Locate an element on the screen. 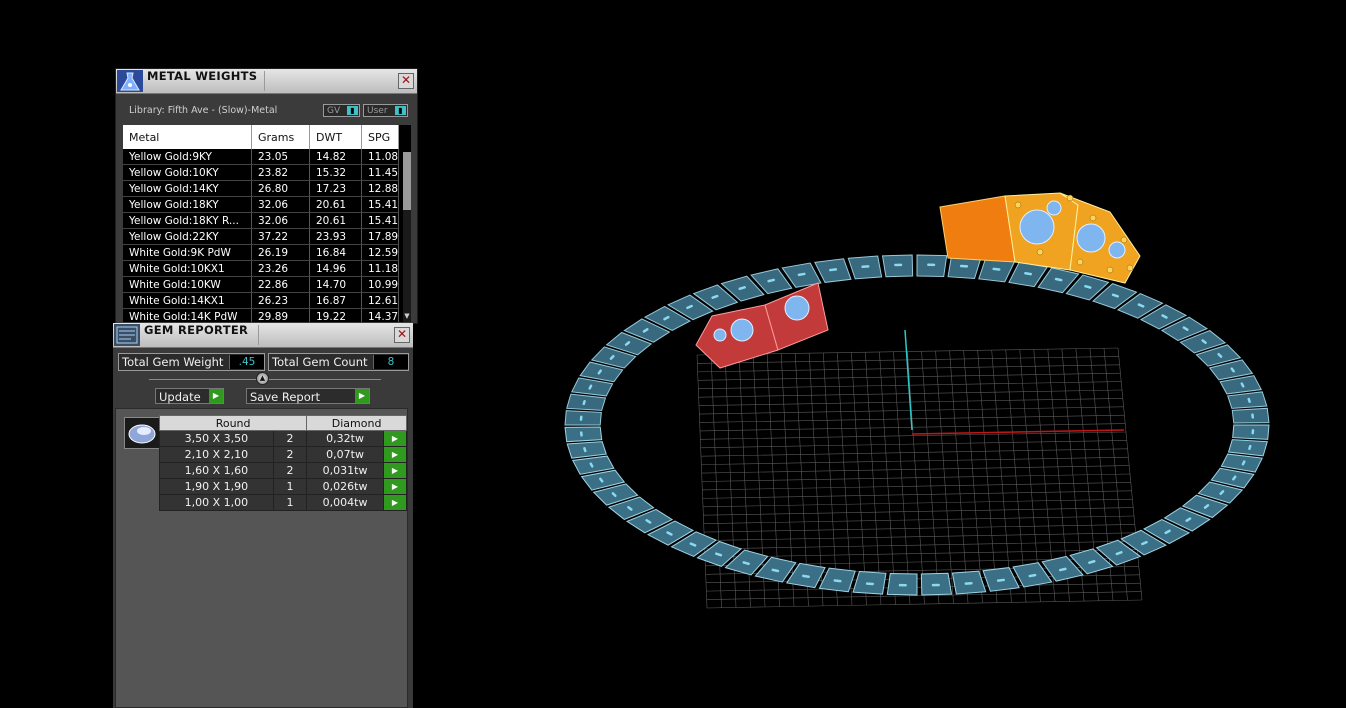 Image resolution: width=1346 pixels, height=708 pixels. collapse-handle-icon: ▲ is located at coordinates (262, 378).